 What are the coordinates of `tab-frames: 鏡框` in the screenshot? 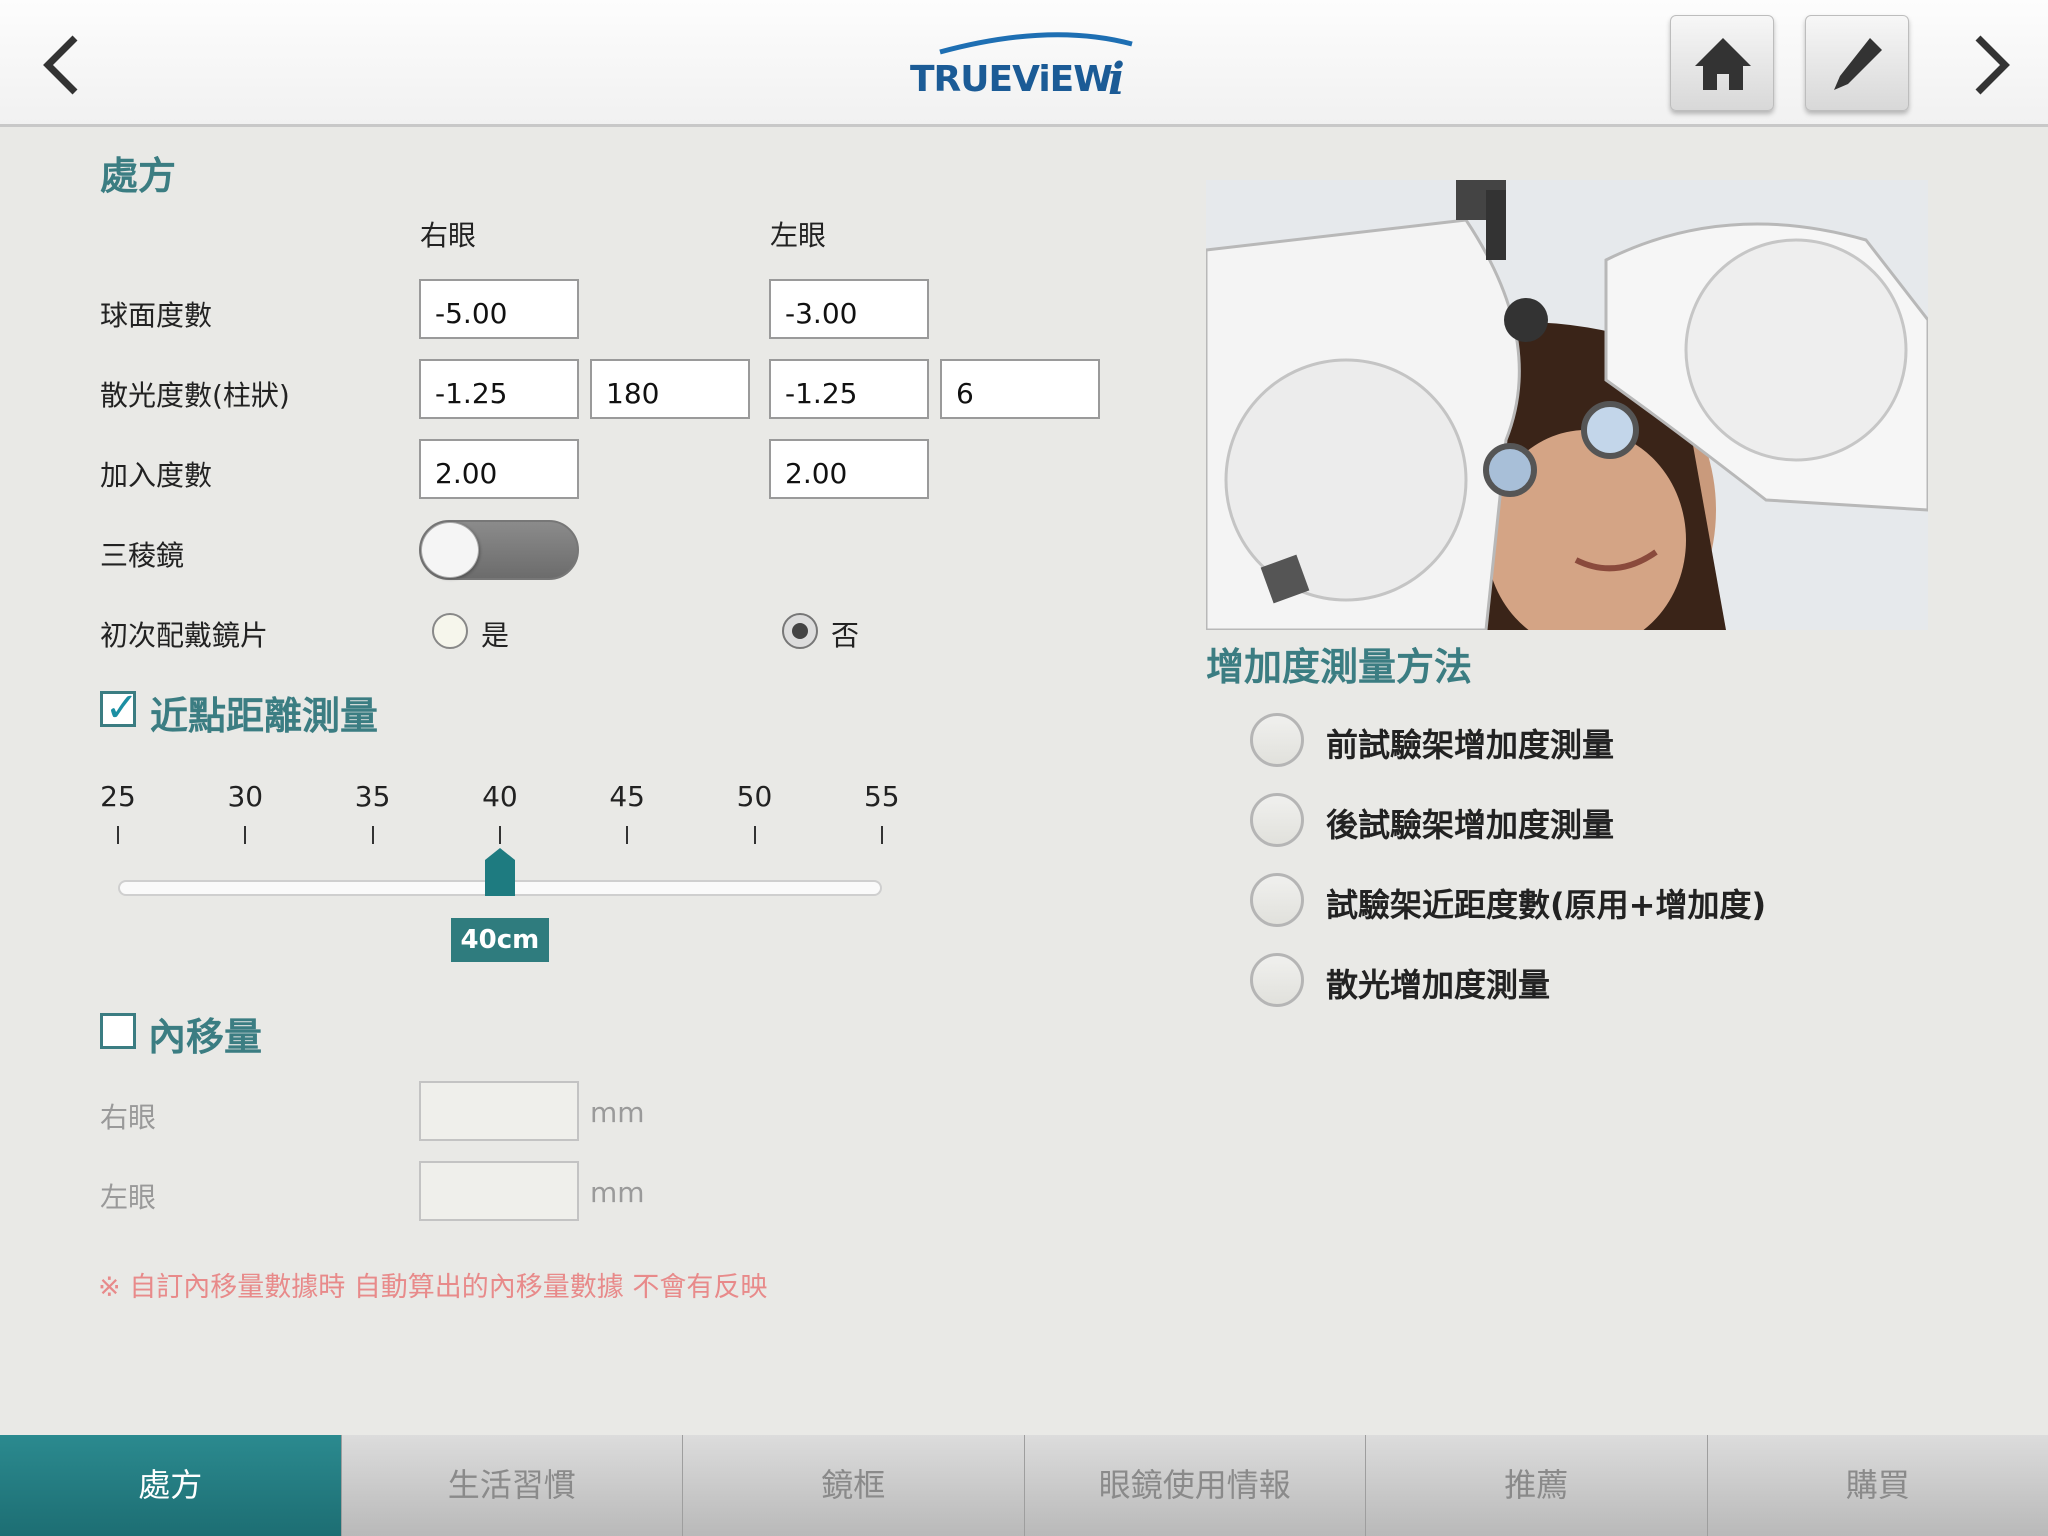 It's located at (853, 1485).